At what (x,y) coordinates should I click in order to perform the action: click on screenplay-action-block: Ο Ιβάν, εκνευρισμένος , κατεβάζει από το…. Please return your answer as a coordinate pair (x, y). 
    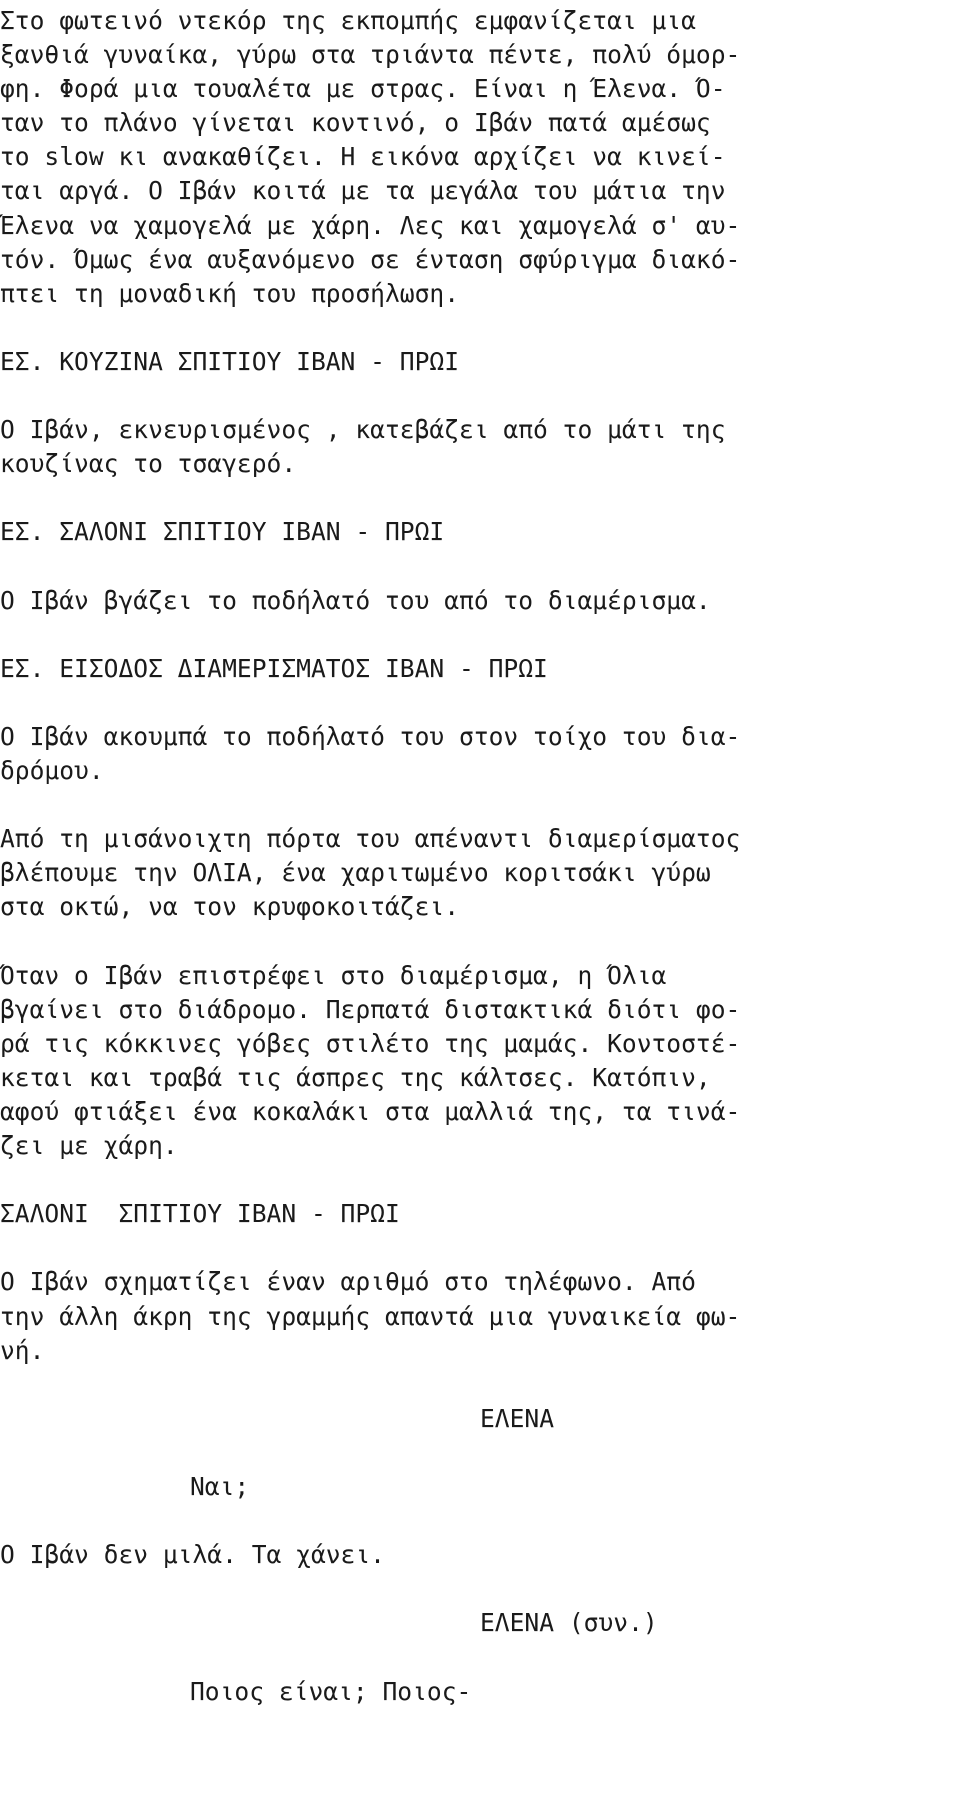
    Looking at the image, I should click on (480, 447).